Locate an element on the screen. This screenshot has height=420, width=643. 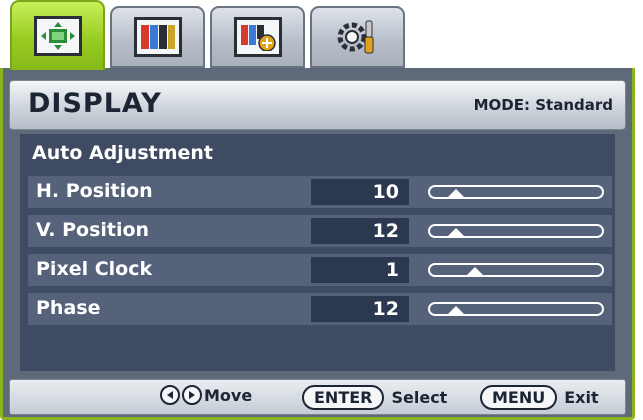
picture-advanced-icon is located at coordinates (257, 37).